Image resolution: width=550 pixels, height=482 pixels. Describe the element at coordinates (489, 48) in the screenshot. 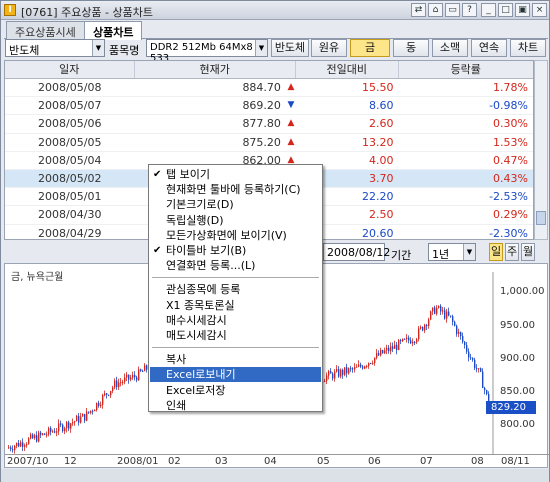

I see `btn-continuous: 연속` at that location.